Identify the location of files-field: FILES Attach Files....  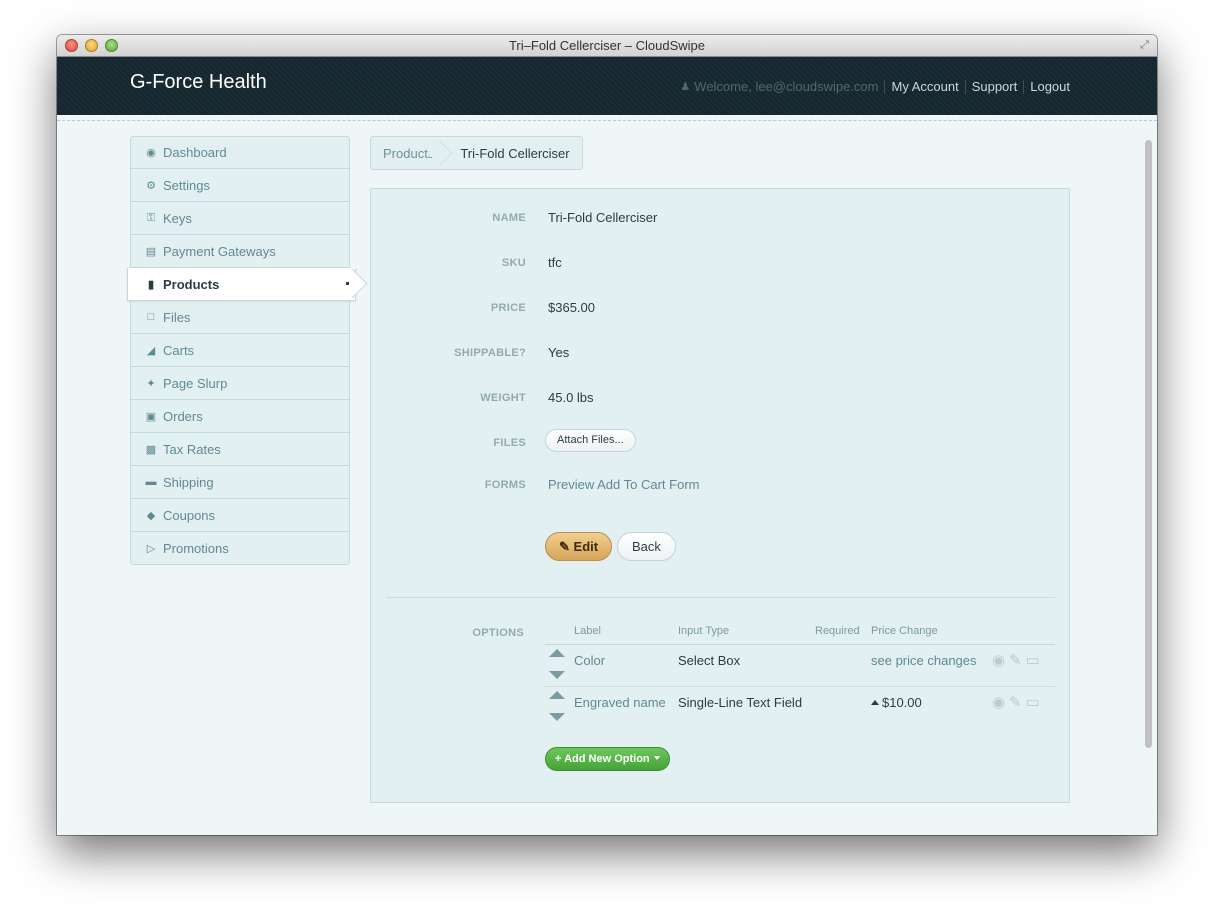
(721, 441).